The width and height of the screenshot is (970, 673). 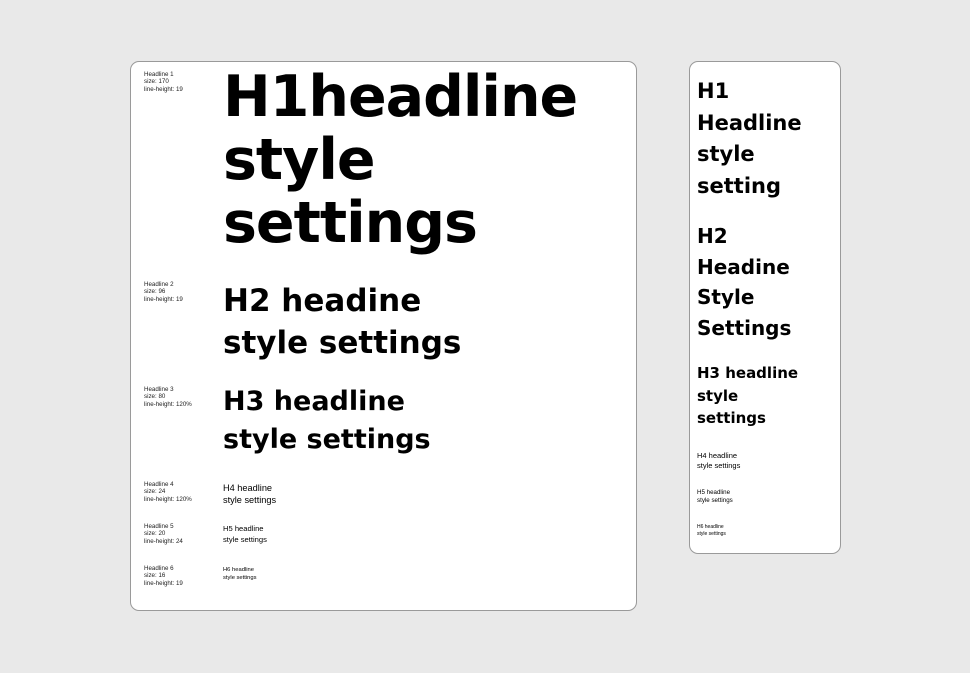 I want to click on sample-line: Settings, so click(x=744, y=327).